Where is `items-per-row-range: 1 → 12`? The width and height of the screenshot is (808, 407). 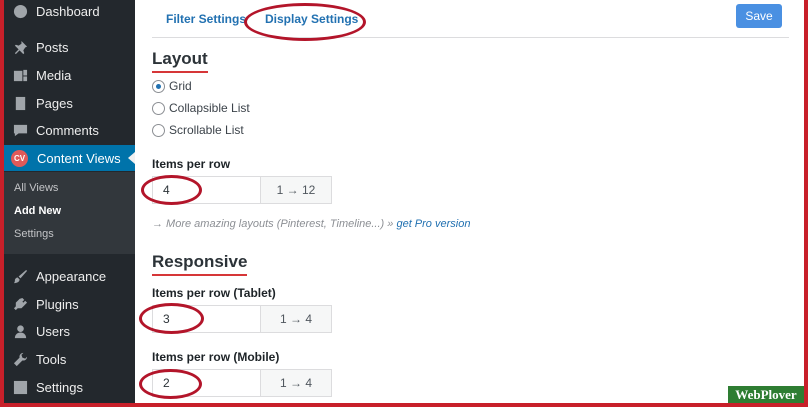 items-per-row-range: 1 → 12 is located at coordinates (296, 190).